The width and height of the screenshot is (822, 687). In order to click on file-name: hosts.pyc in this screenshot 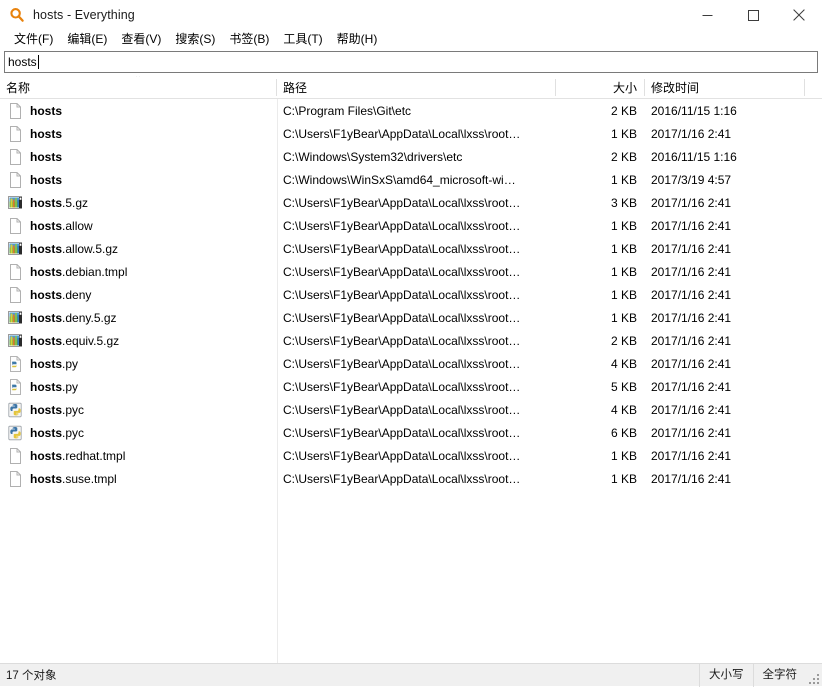, I will do `click(57, 410)`.